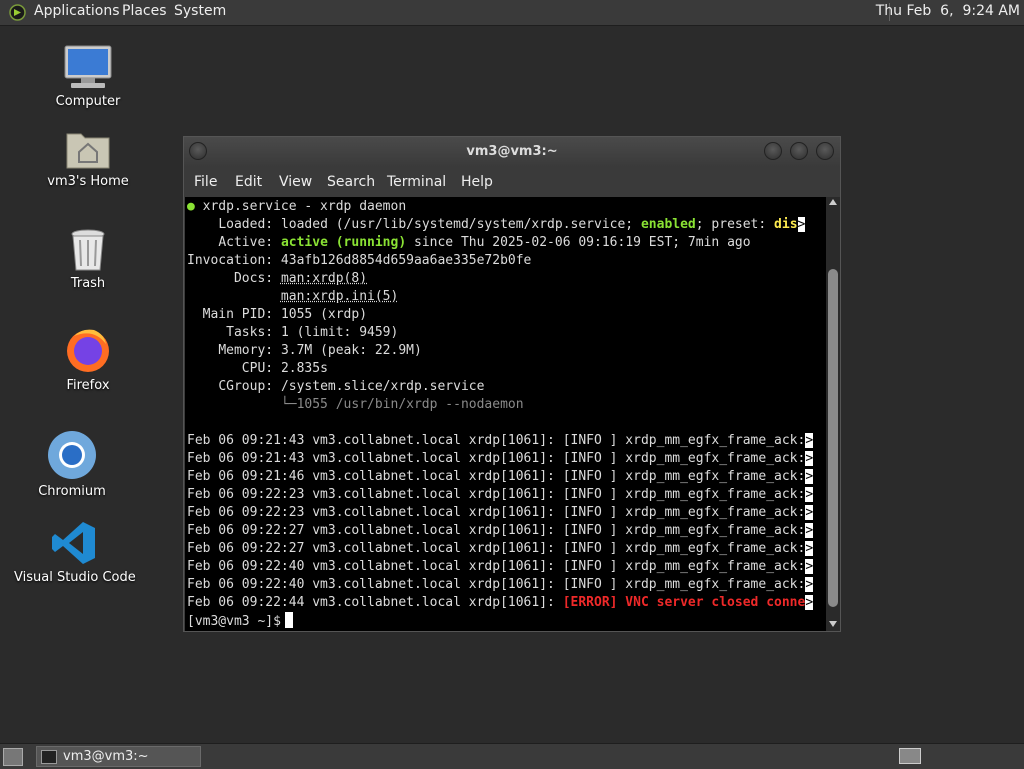 The width and height of the screenshot is (1024, 769). Describe the element at coordinates (277, 315) in the screenshot. I see `status-mainpid-line: Main PID: 1055 (xrdp)` at that location.